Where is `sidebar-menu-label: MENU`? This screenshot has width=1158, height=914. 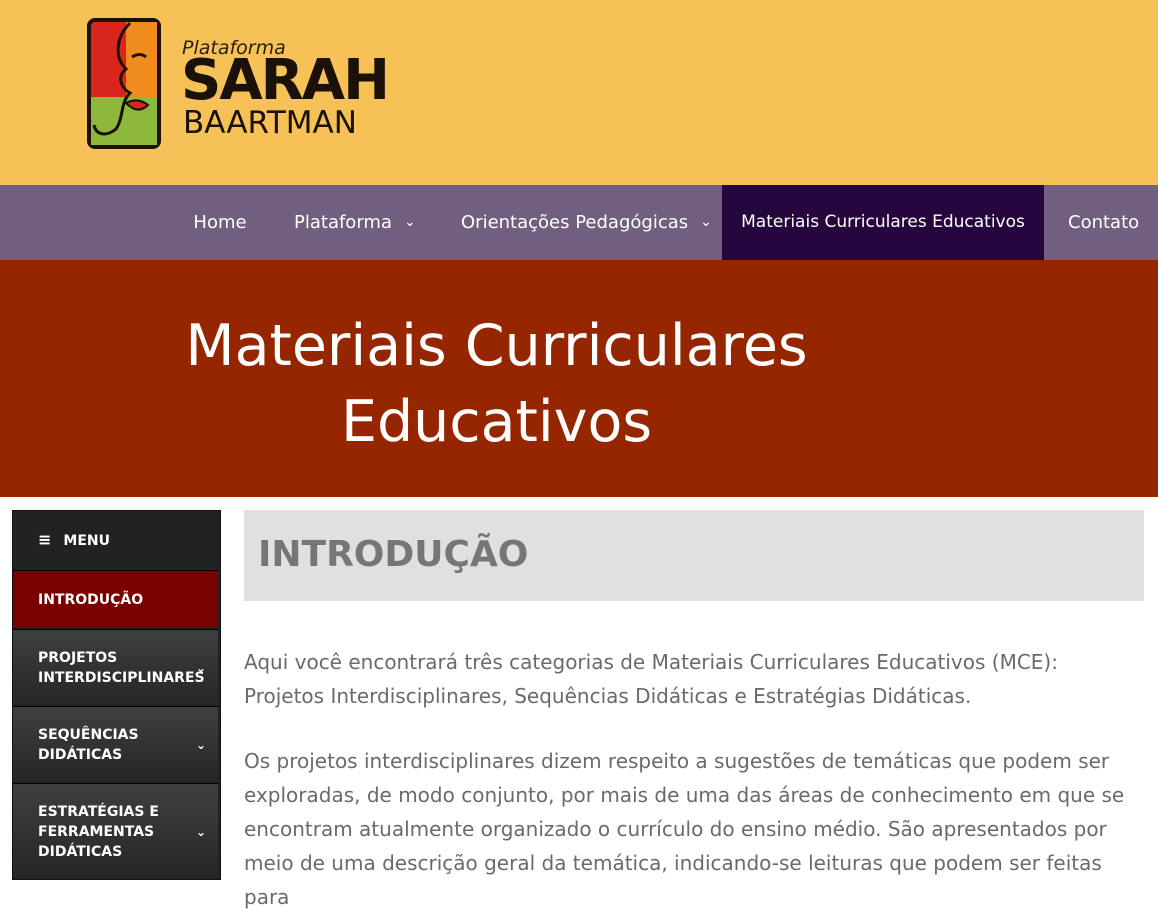
sidebar-menu-label: MENU is located at coordinates (86, 541).